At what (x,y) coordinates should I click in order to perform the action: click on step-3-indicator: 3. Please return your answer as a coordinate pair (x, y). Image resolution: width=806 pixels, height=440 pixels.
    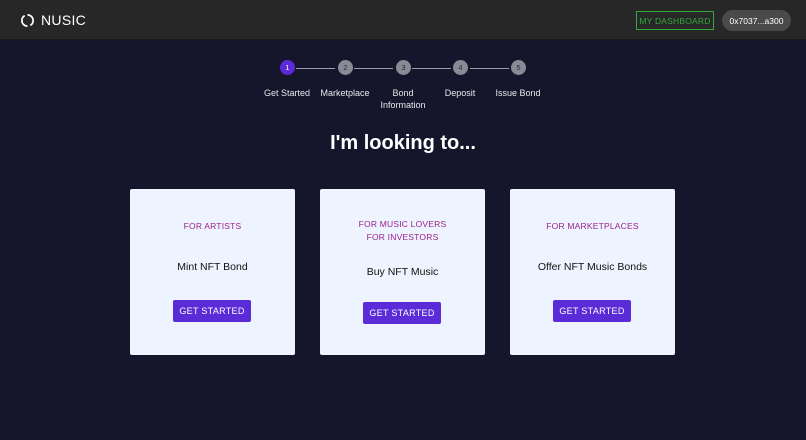
    Looking at the image, I should click on (403, 67).